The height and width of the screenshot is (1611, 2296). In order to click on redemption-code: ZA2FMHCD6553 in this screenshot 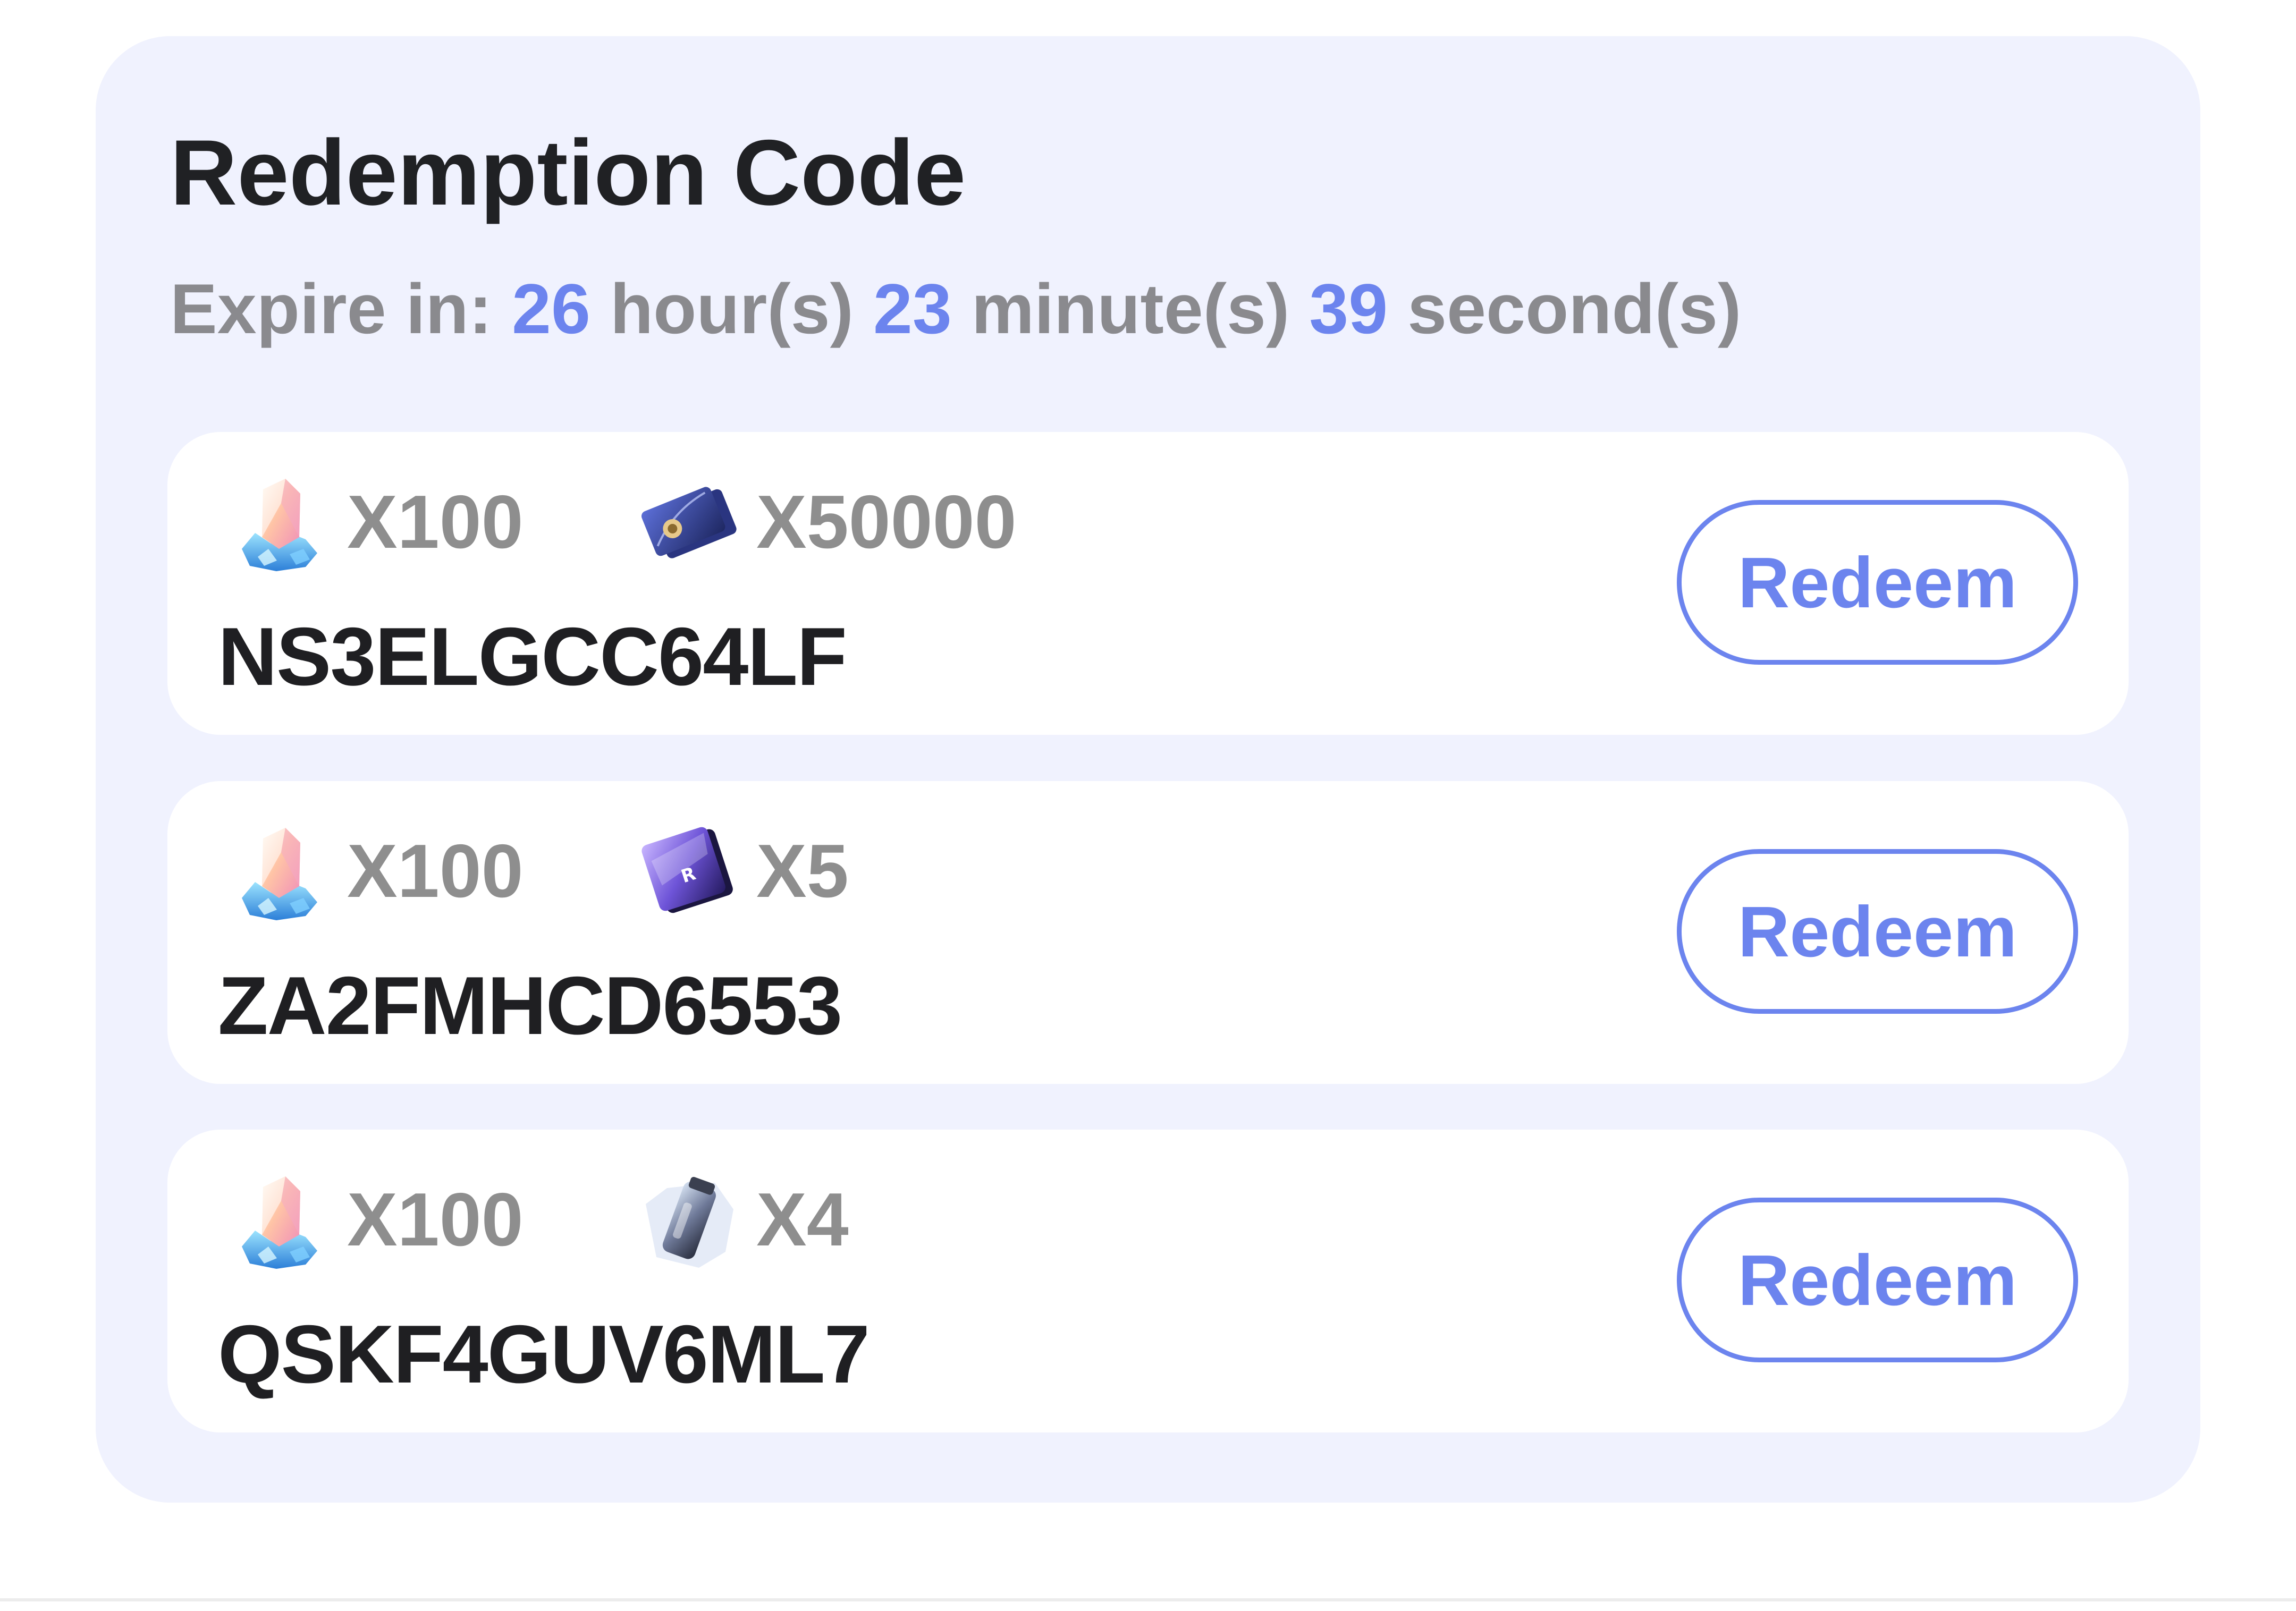, I will do `click(530, 1006)`.